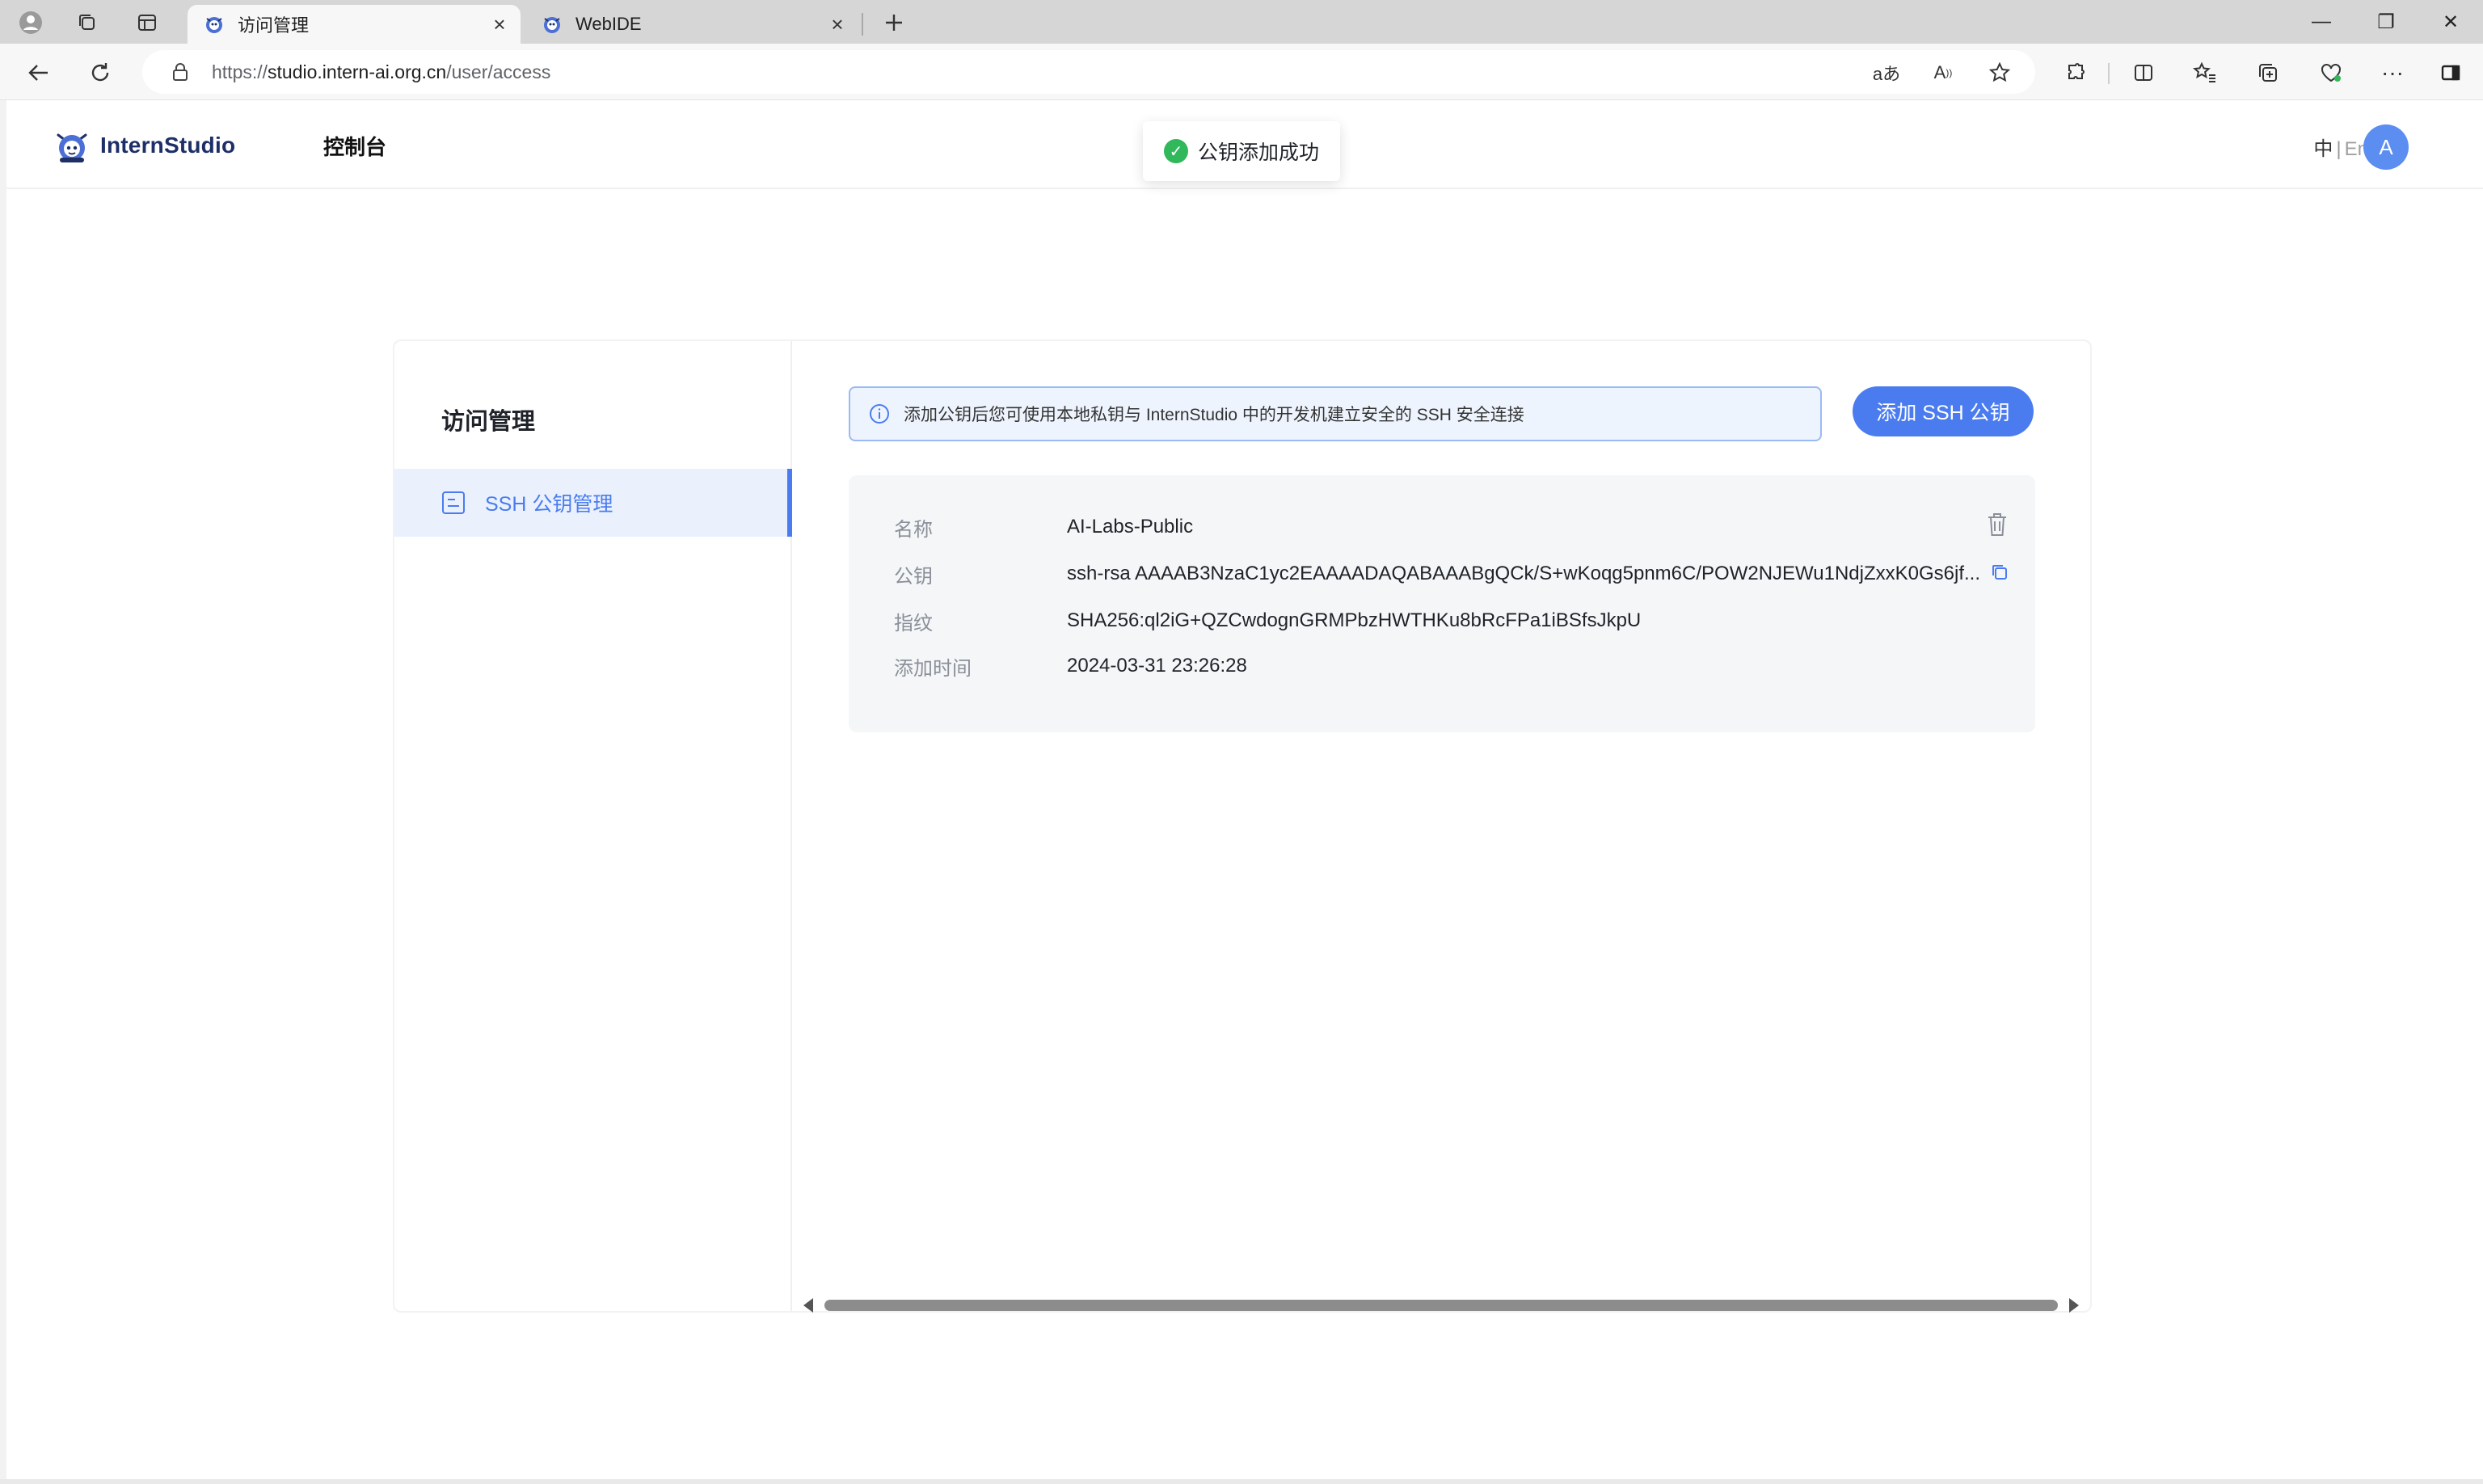 The image size is (2483, 1484). What do you see at coordinates (913, 576) in the screenshot?
I see `key-pubkey-label: 公钥` at bounding box center [913, 576].